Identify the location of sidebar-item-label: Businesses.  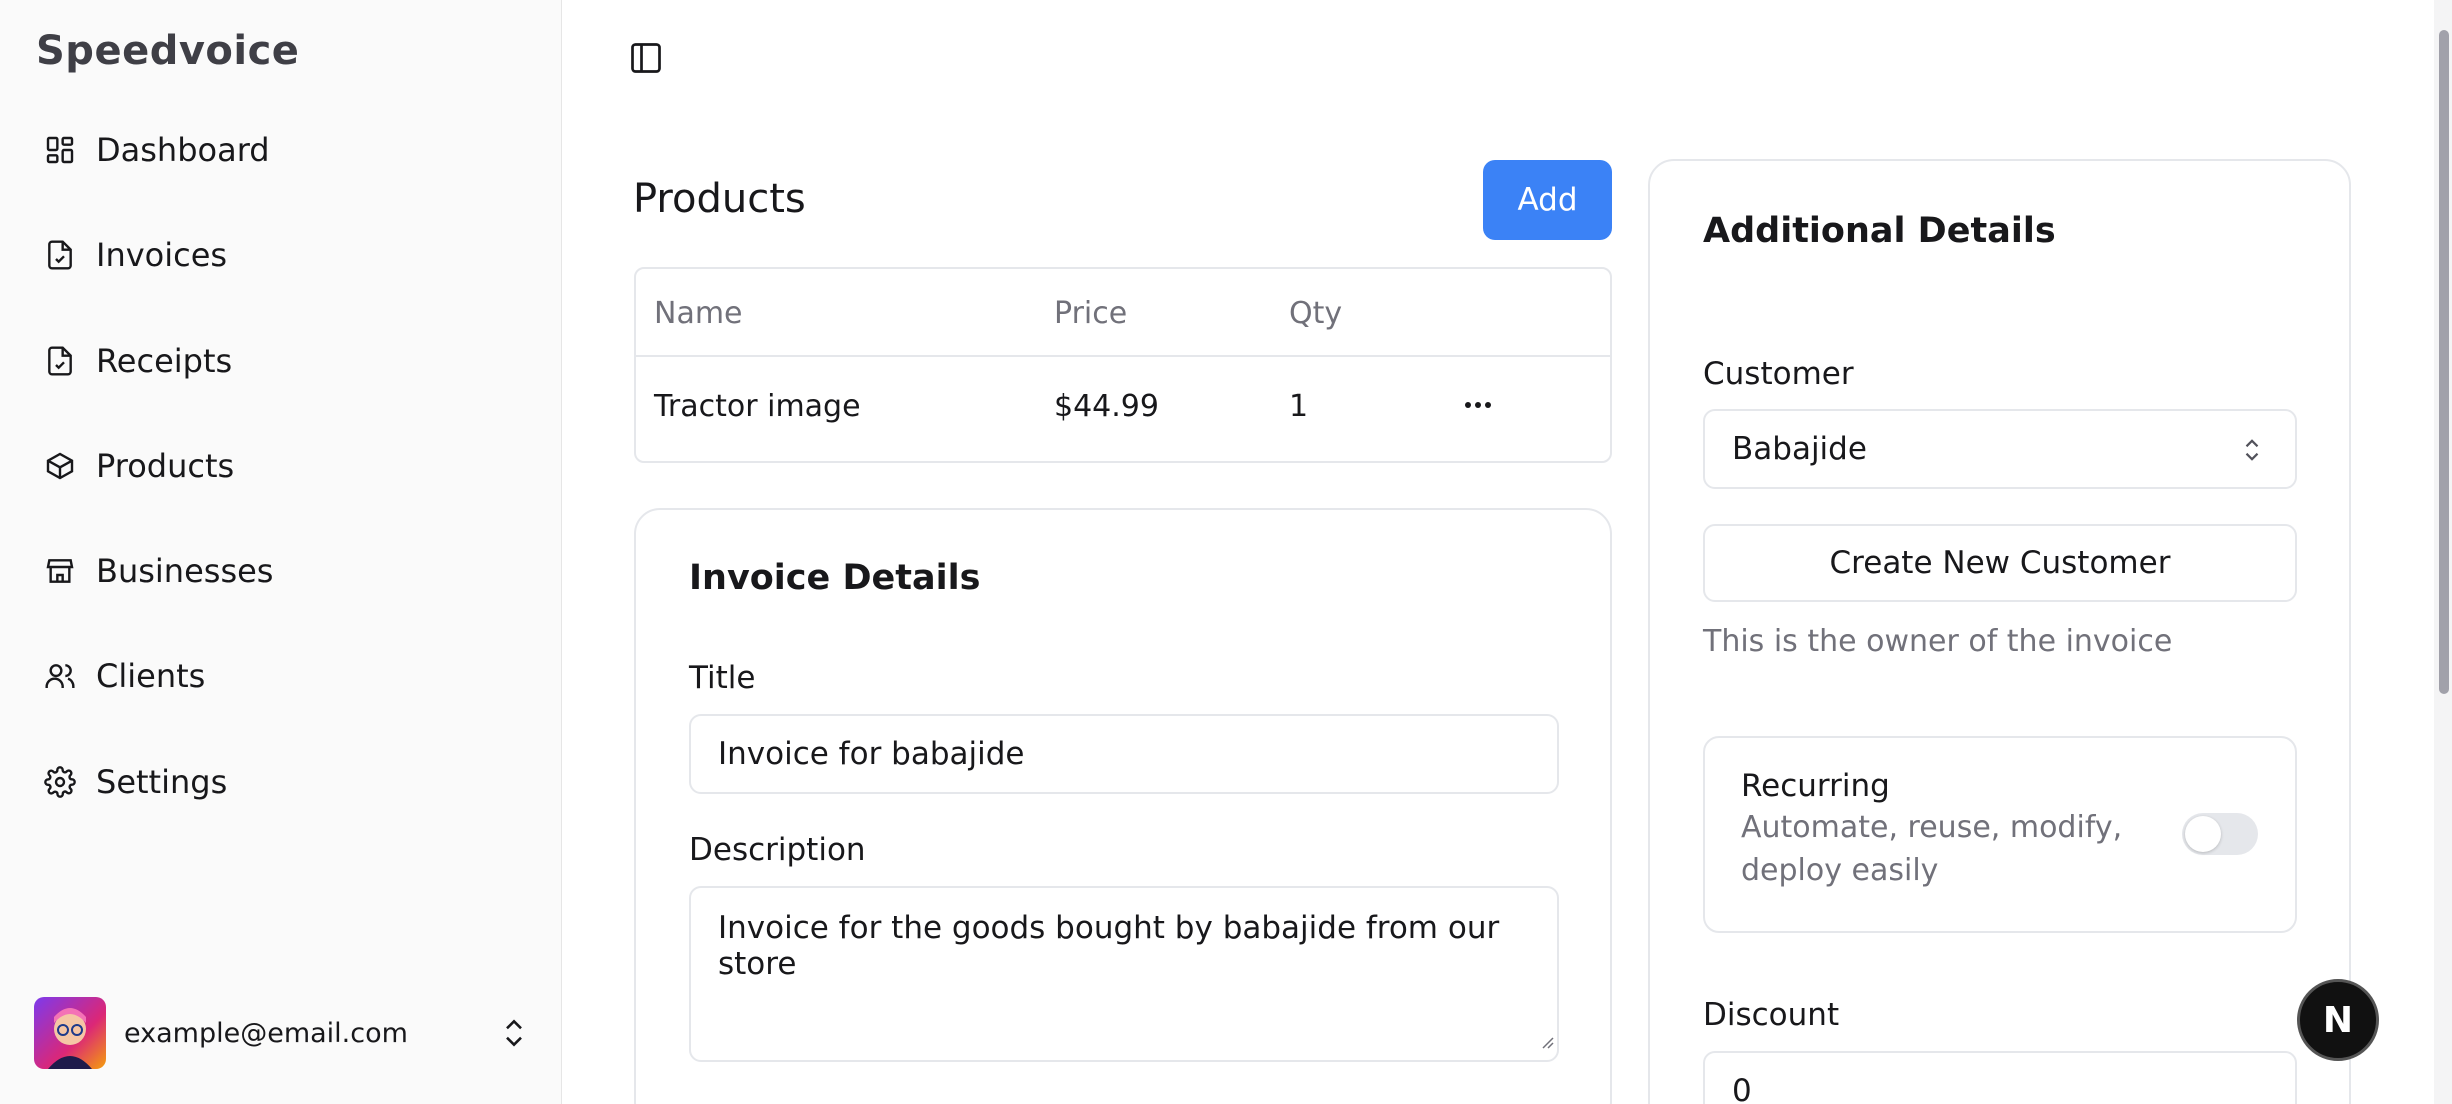
(185, 571).